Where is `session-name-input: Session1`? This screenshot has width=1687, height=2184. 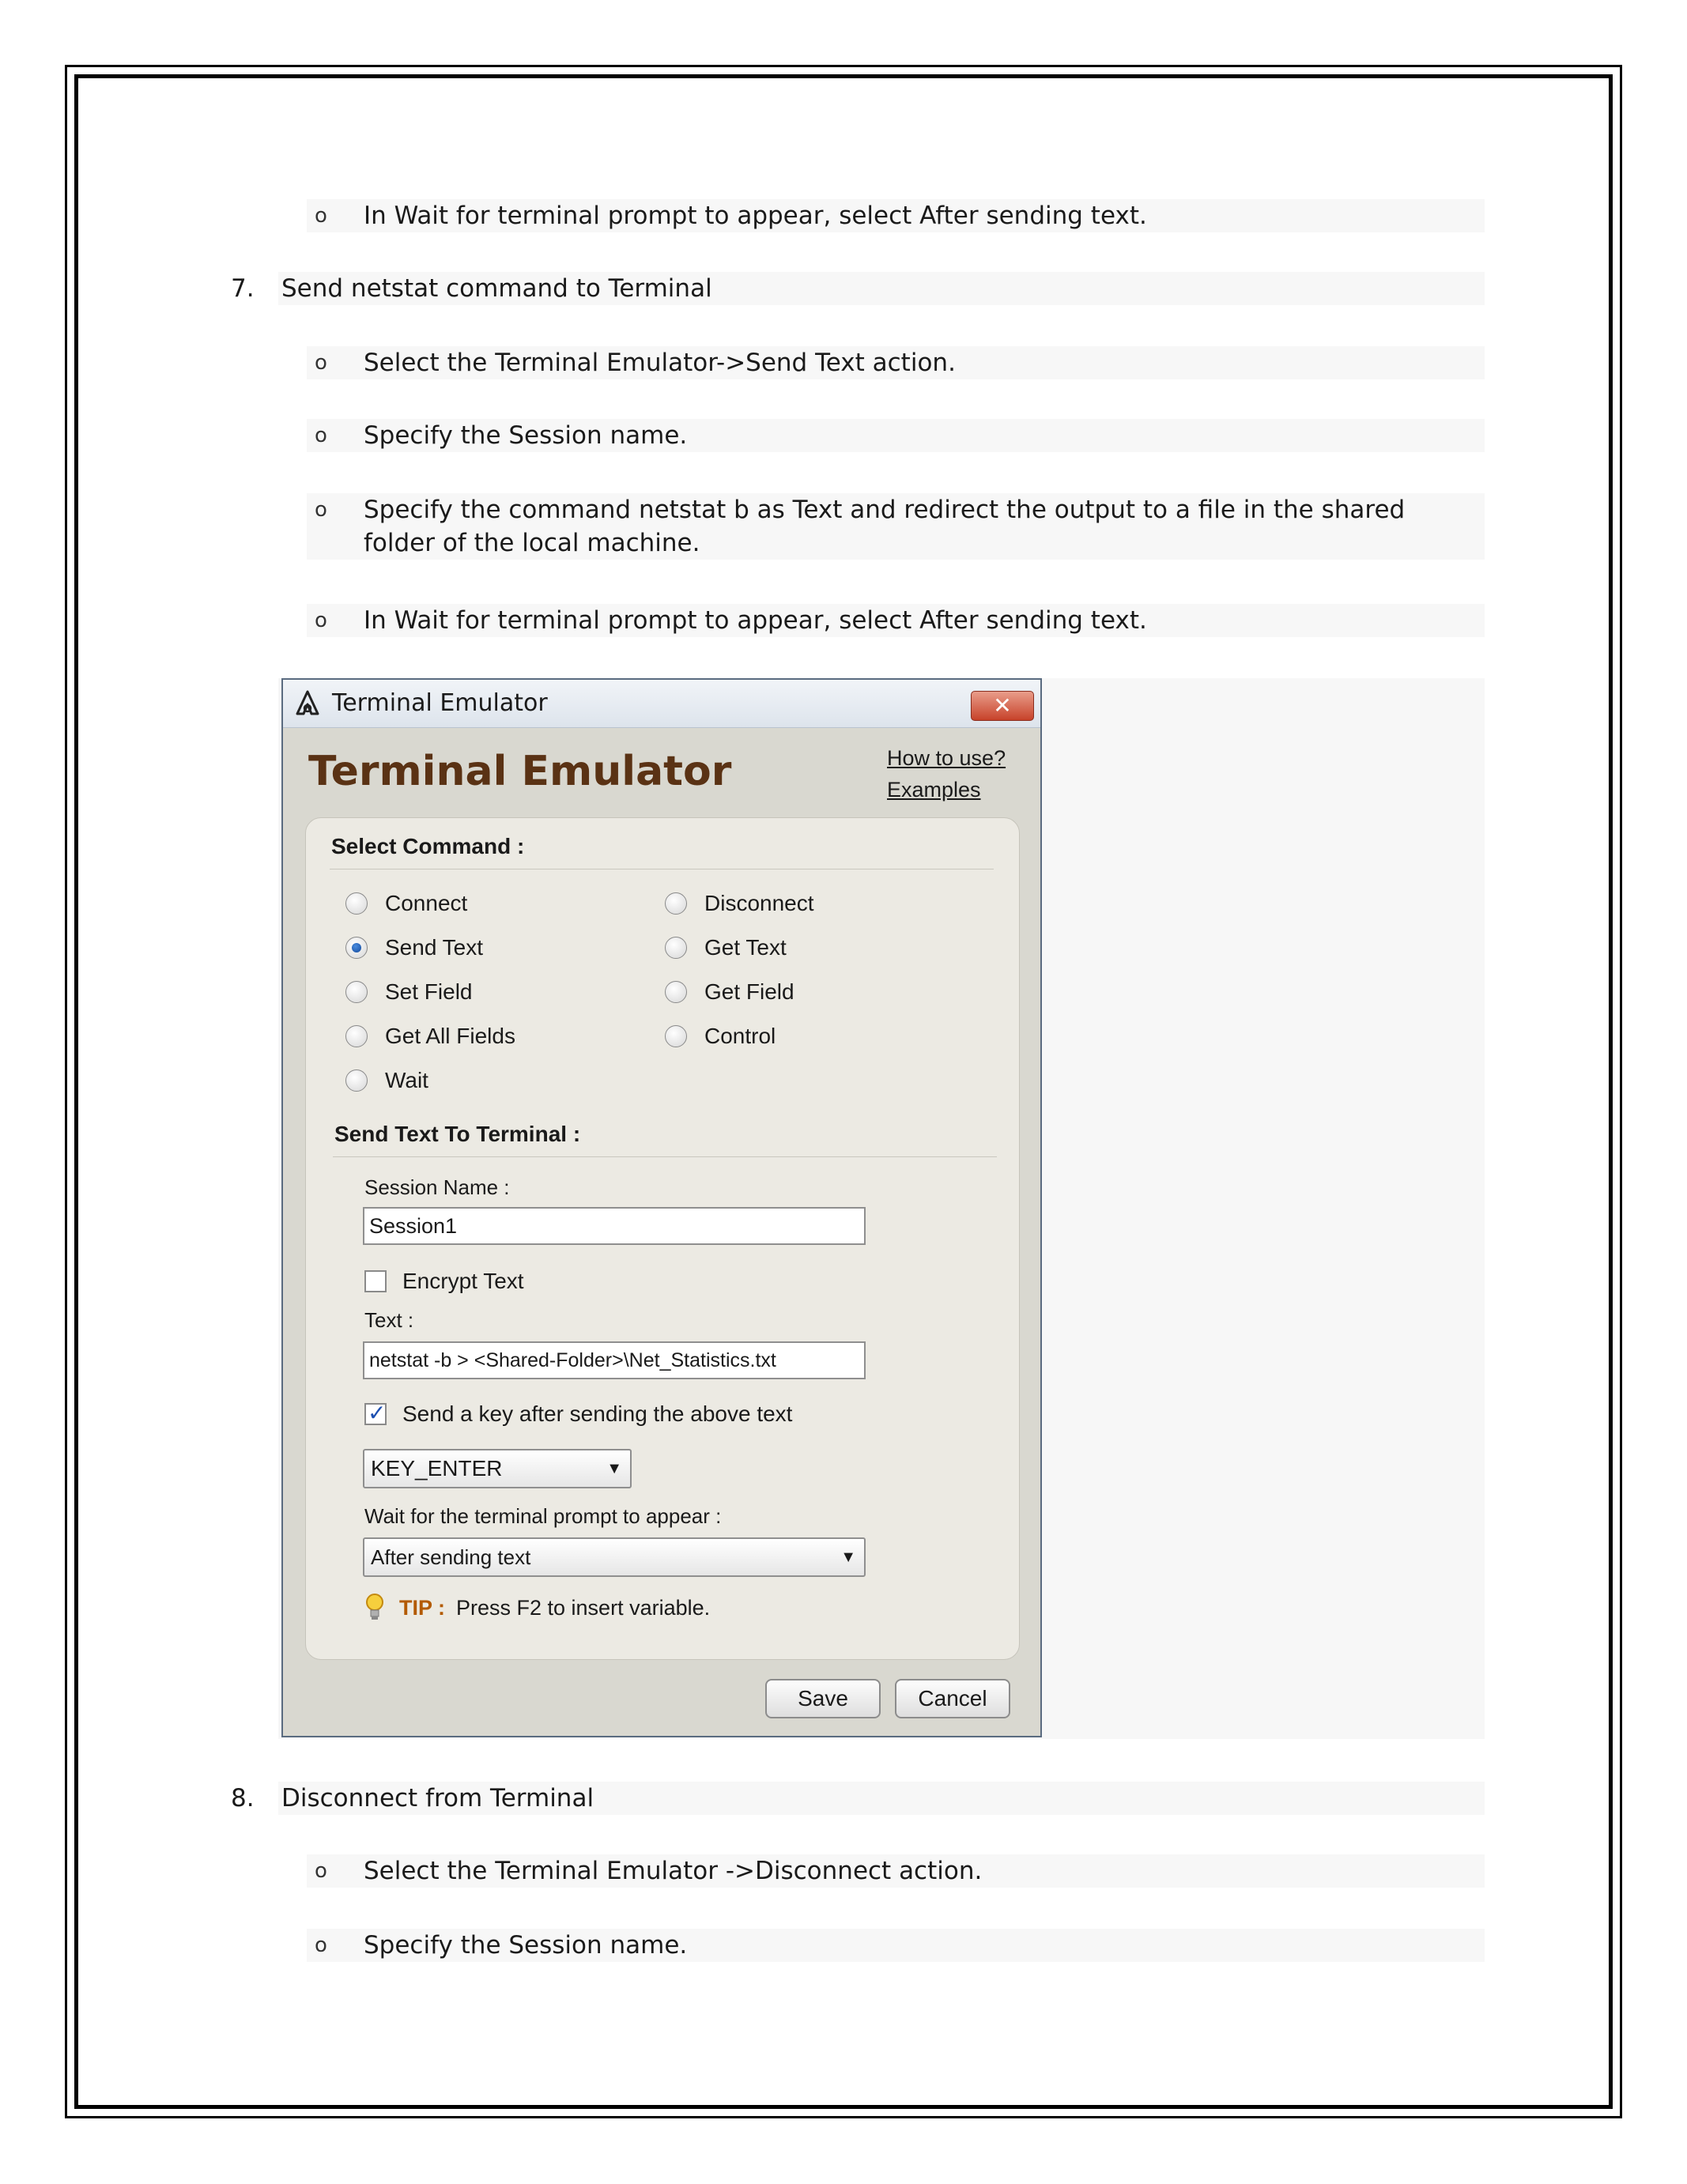 session-name-input: Session1 is located at coordinates (614, 1226).